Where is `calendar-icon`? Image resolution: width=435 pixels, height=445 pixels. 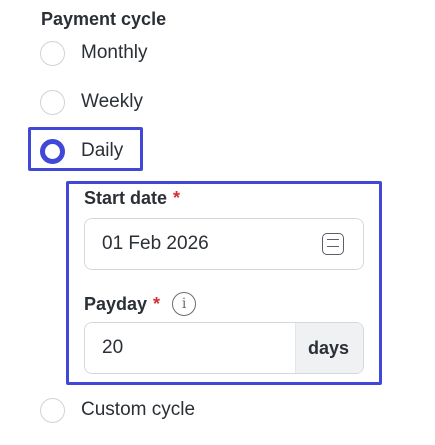 calendar-icon is located at coordinates (333, 244).